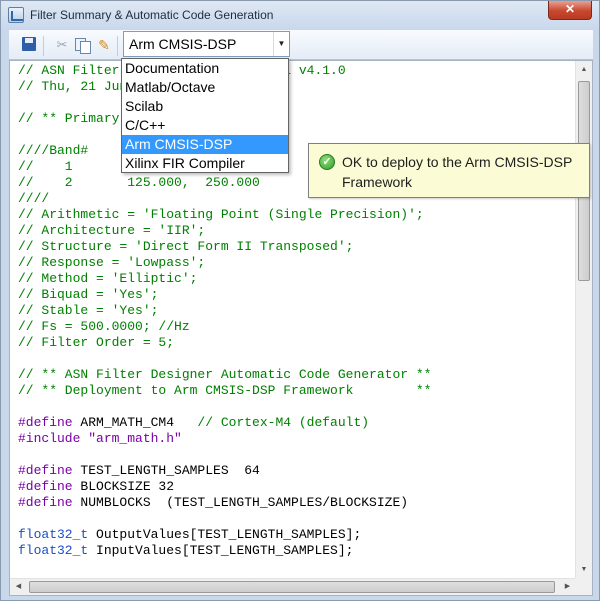 The height and width of the screenshot is (601, 600). Describe the element at coordinates (73, 86) in the screenshot. I see `code-comment: // Thu, 21 Jun` at that location.